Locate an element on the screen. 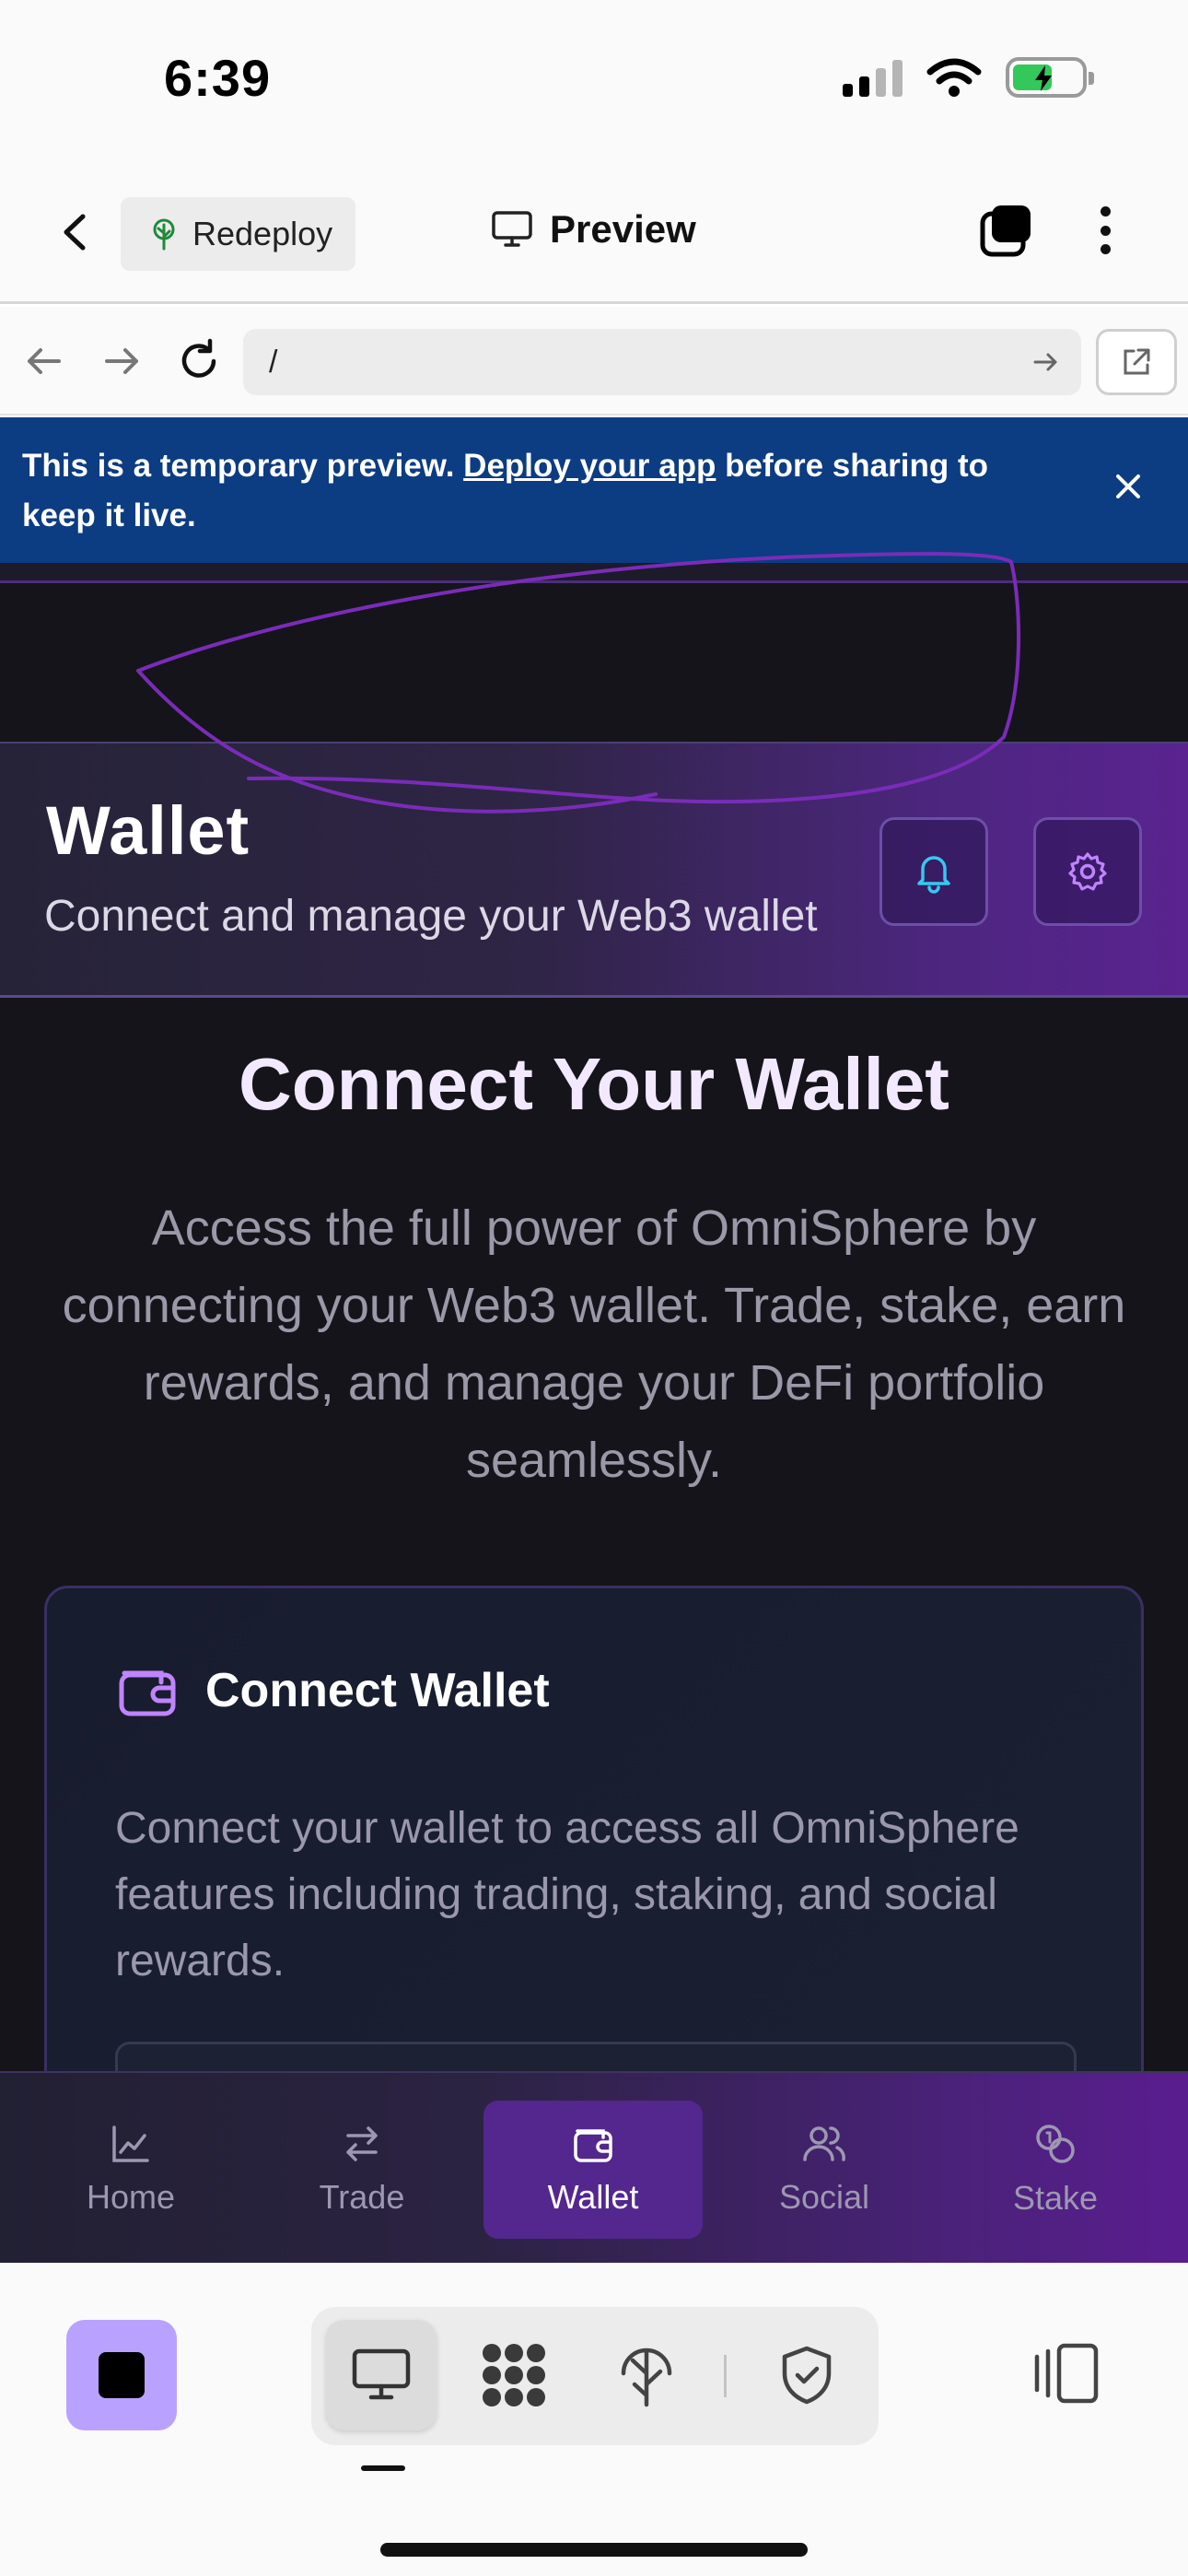 This screenshot has height=2576, width=1188. arrow-right-icon is located at coordinates (121, 361).